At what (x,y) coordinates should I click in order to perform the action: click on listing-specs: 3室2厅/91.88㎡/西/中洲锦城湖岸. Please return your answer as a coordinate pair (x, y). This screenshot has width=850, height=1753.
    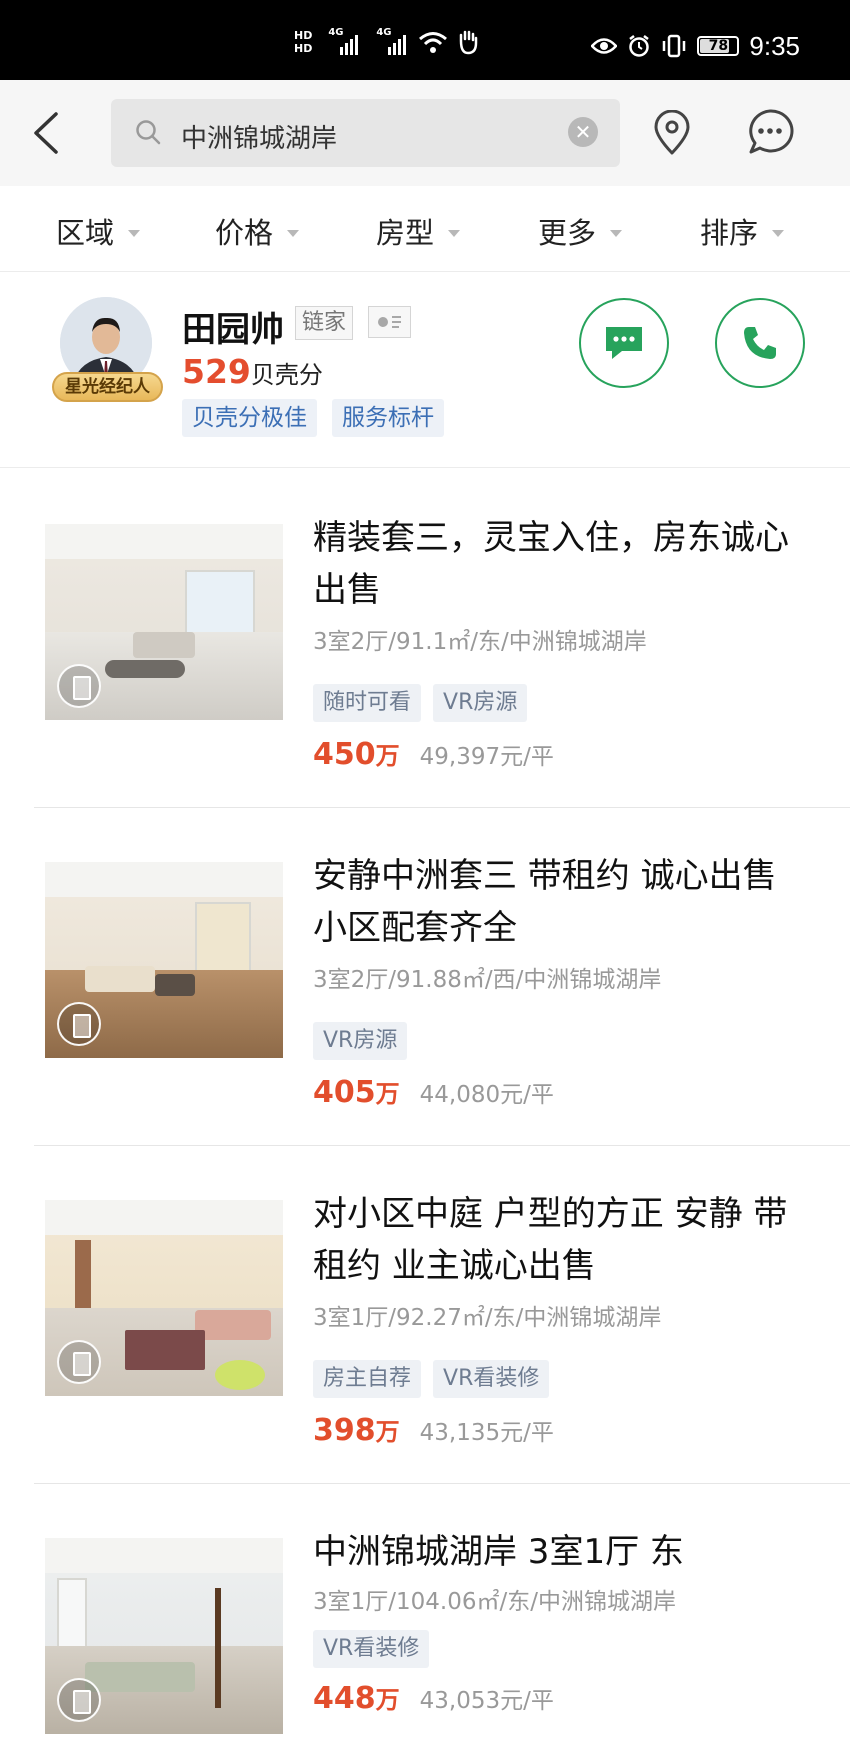
    Looking at the image, I should click on (487, 980).